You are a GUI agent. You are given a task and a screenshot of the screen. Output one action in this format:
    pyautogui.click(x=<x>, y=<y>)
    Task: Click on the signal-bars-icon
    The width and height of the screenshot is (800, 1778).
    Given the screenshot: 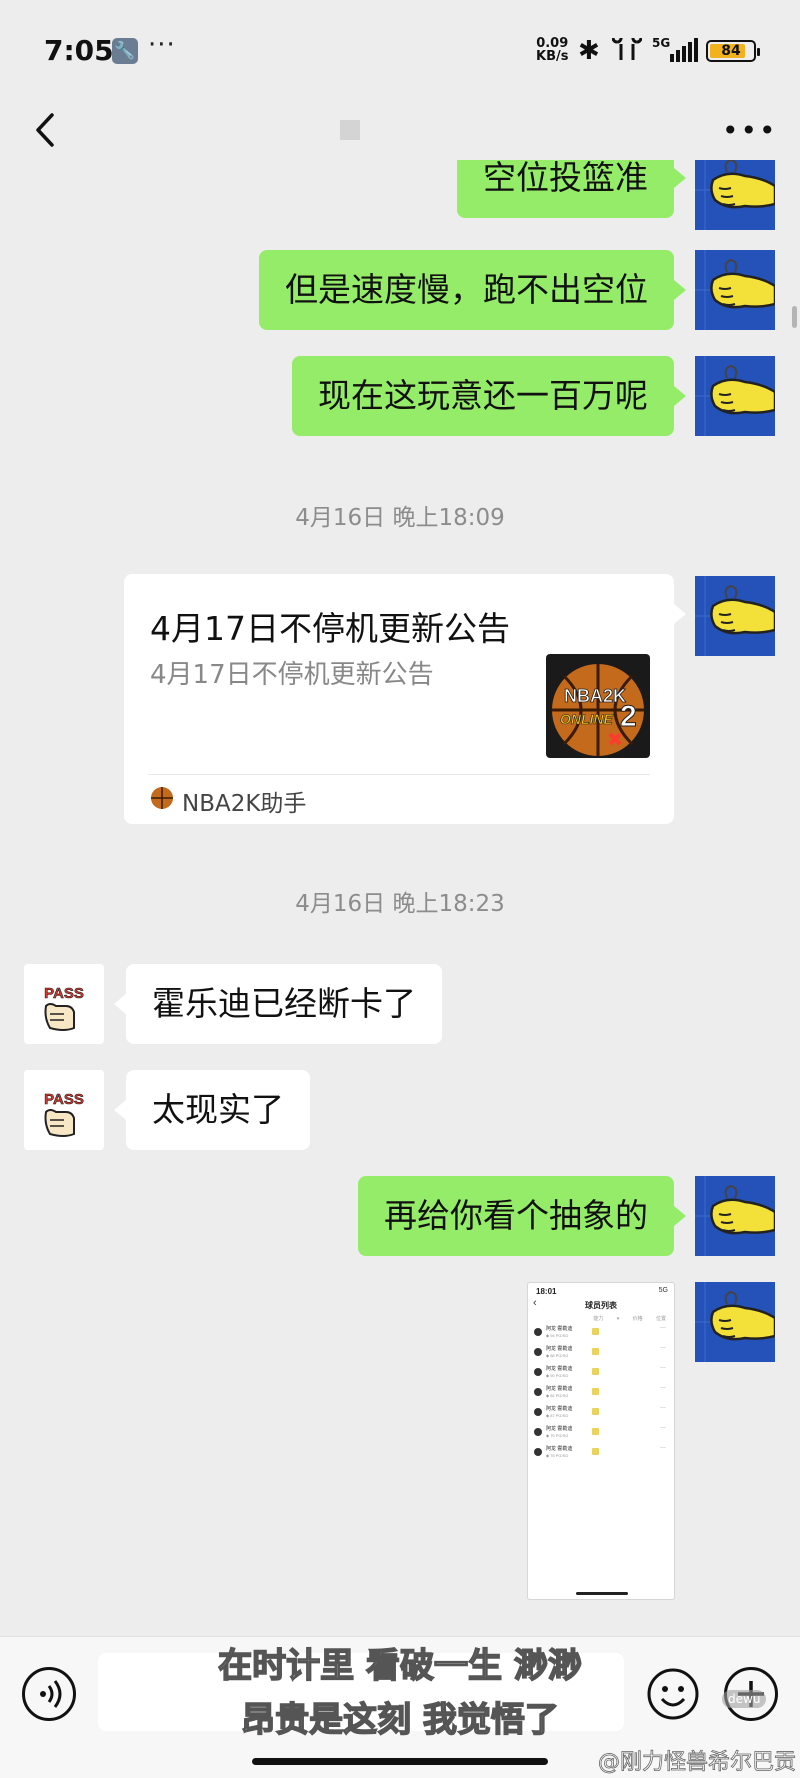 What is the action you would take?
    pyautogui.click(x=684, y=50)
    